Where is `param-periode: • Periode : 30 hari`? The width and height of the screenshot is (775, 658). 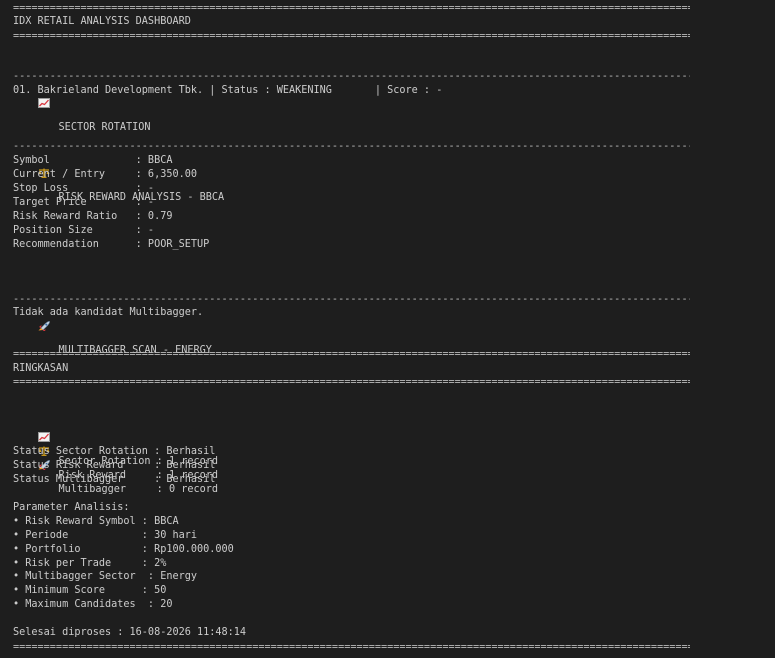 param-periode: • Periode : 30 hari is located at coordinates (105, 535).